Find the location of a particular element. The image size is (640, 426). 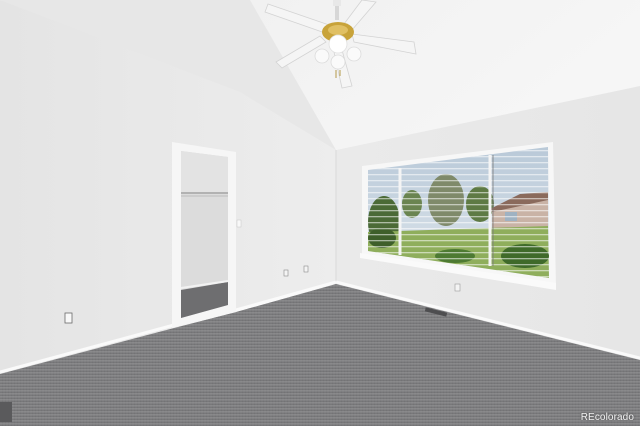

floor-register-bottom-left is located at coordinates (6, 412).